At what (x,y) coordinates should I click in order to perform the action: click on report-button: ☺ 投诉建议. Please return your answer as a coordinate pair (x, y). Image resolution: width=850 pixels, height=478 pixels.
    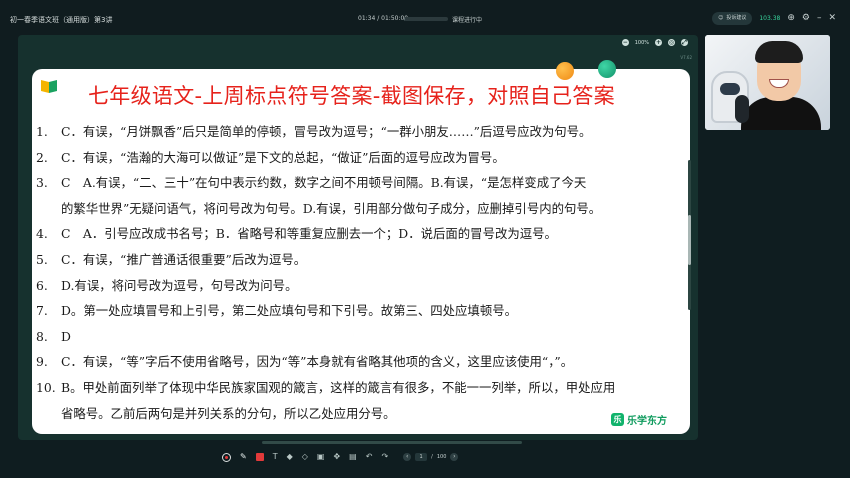
    Looking at the image, I should click on (732, 18).